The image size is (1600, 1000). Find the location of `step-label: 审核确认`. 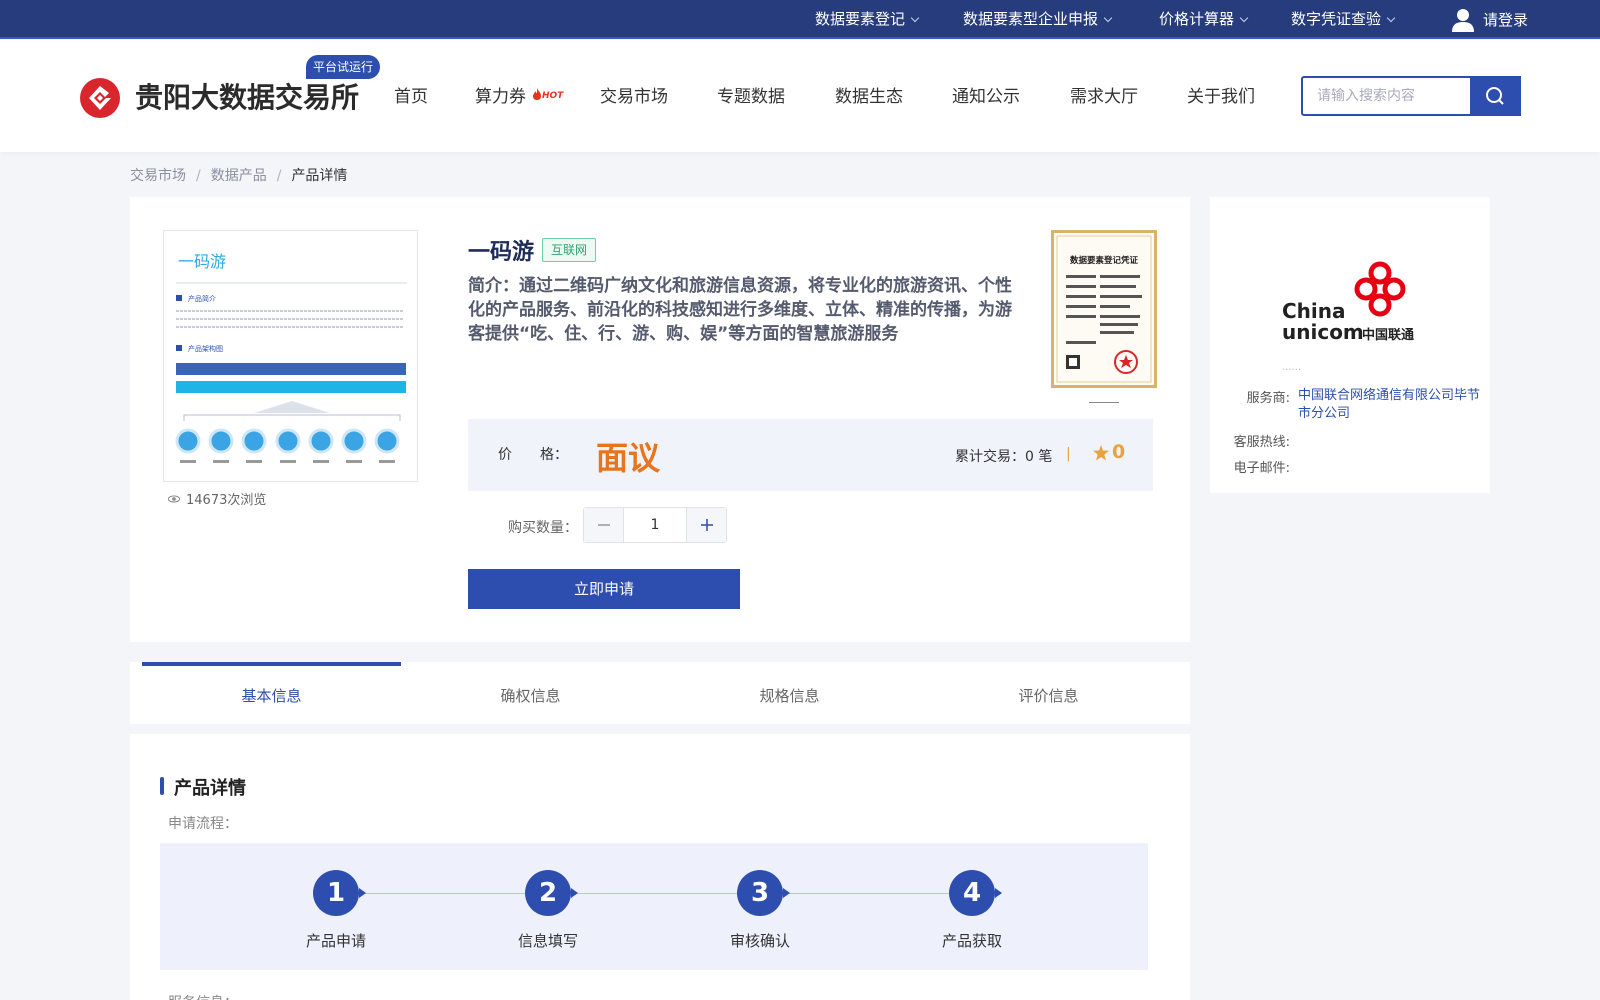

step-label: 审核确认 is located at coordinates (759, 941).